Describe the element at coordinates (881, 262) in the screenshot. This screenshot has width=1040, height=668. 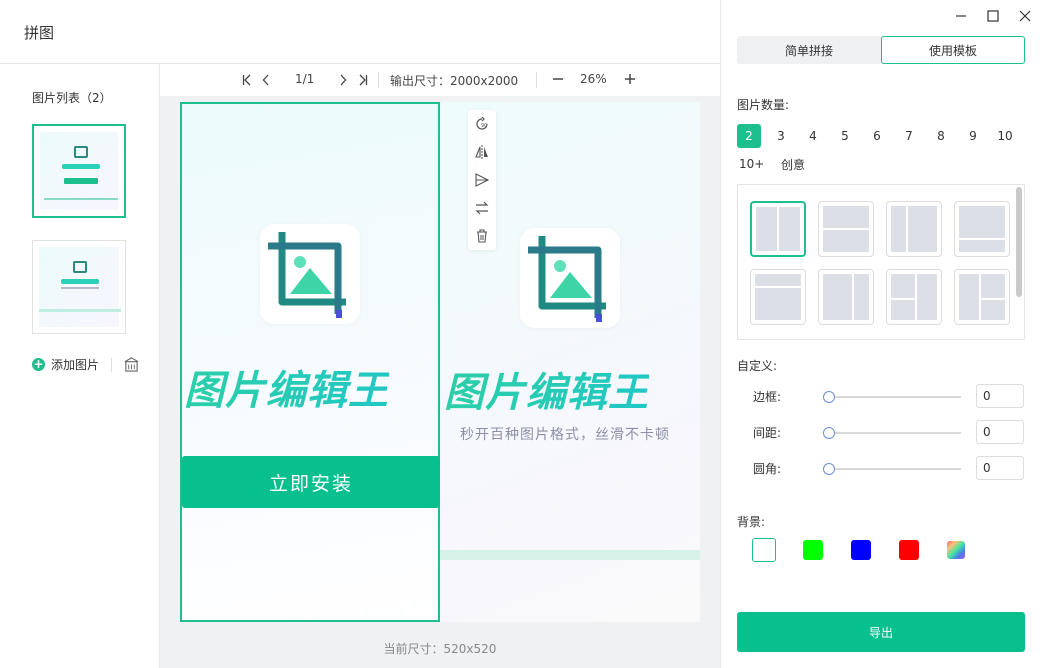
I see `layout-templates` at that location.